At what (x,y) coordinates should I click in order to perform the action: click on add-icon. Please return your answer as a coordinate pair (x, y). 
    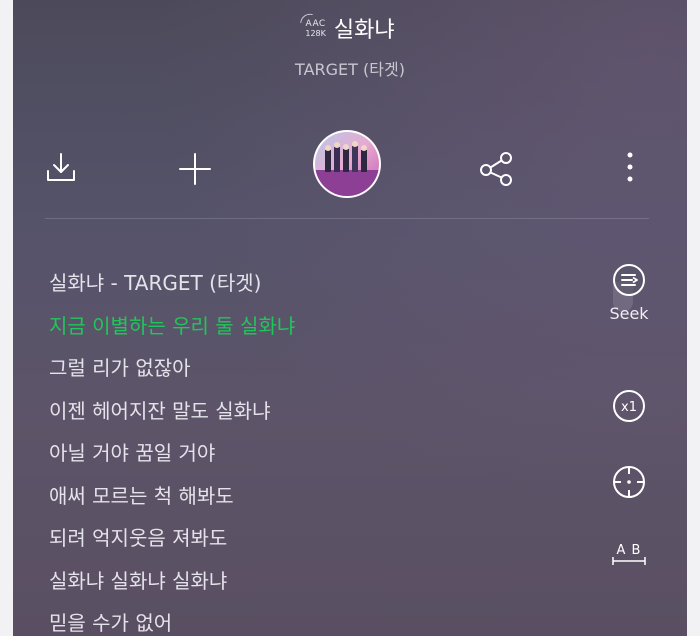
    Looking at the image, I should click on (195, 169).